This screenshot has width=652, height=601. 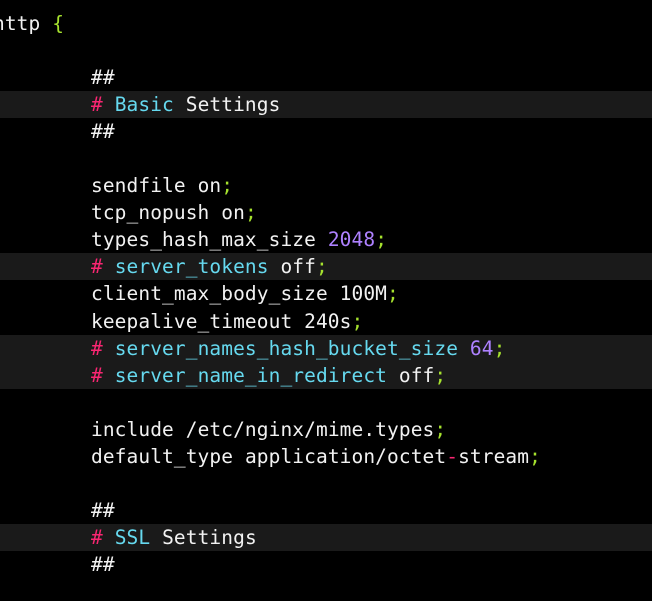 I want to click on code-line: tcp_nopush on;, so click(x=326, y=212).